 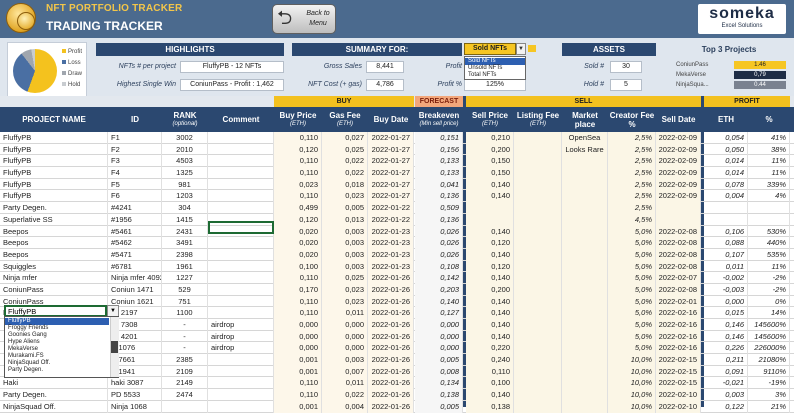 I want to click on cell-rank: 2474, so click(x=185, y=395).